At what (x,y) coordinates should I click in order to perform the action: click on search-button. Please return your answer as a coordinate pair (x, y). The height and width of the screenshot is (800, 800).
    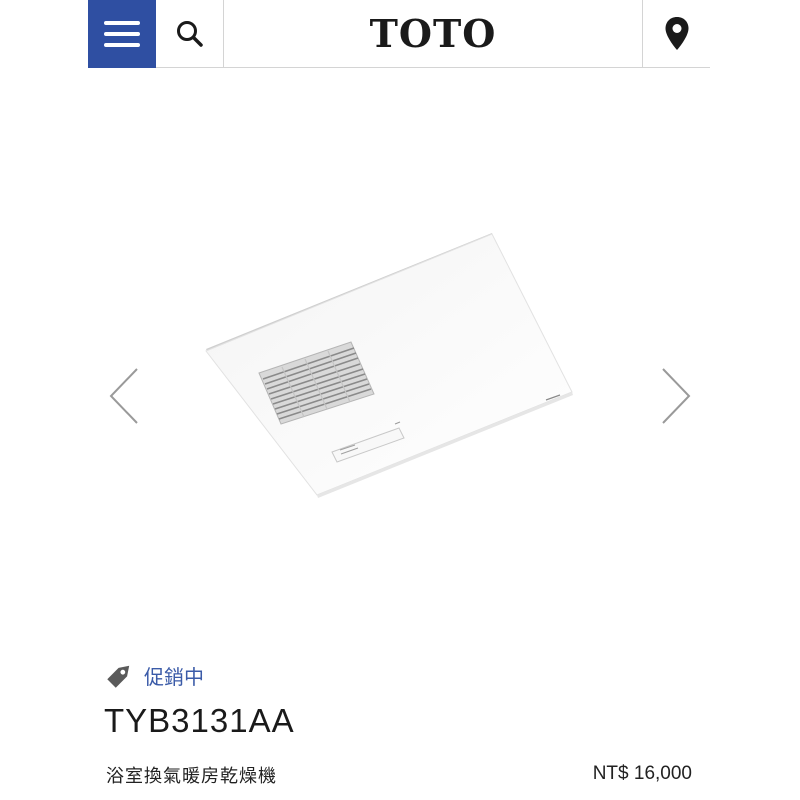
    Looking at the image, I should click on (190, 33).